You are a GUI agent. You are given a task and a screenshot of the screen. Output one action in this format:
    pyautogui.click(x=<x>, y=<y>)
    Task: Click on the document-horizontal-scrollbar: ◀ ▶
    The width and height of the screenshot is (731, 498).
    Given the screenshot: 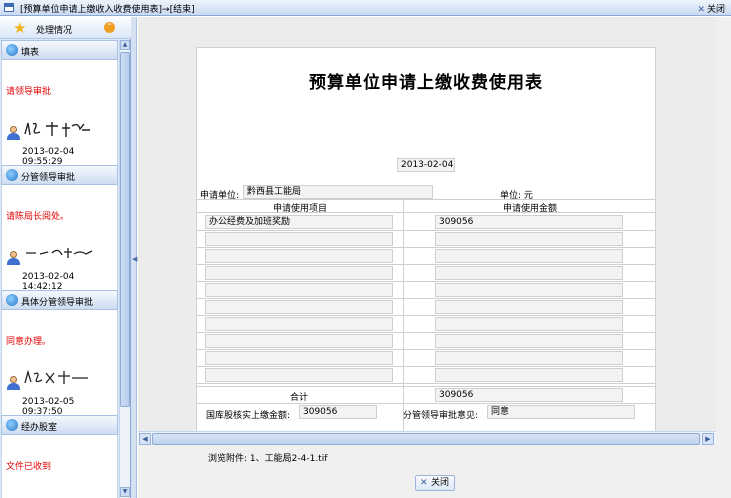 What is the action you would take?
    pyautogui.click(x=427, y=438)
    